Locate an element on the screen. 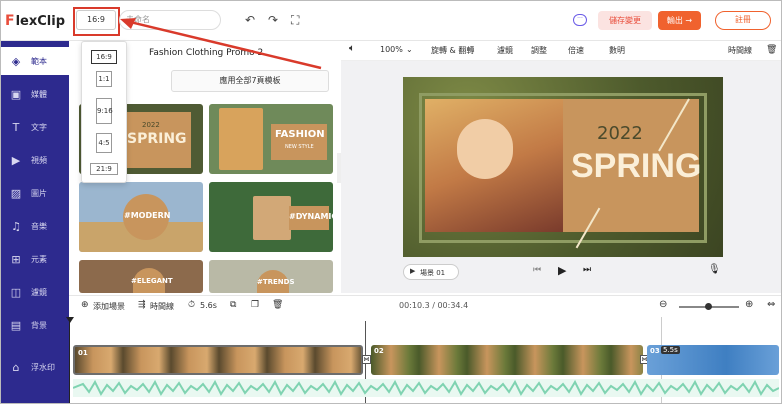  chevron-down-icon: ⌄ is located at coordinates (409, 49).